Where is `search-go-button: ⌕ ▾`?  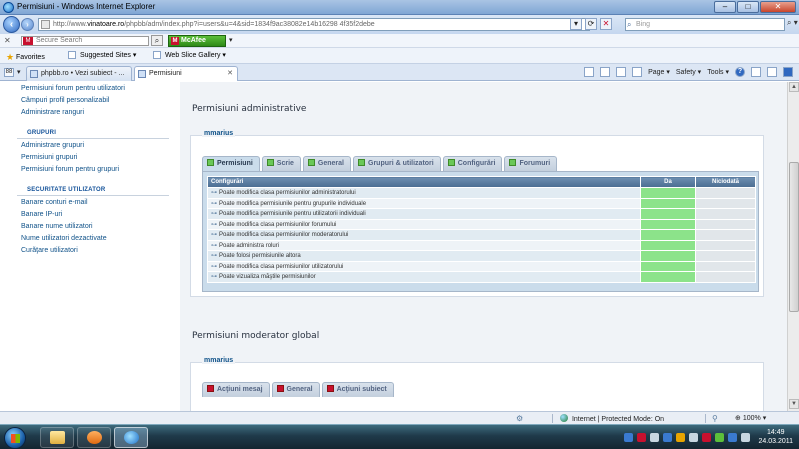 search-go-button: ⌕ ▾ is located at coordinates (792, 23).